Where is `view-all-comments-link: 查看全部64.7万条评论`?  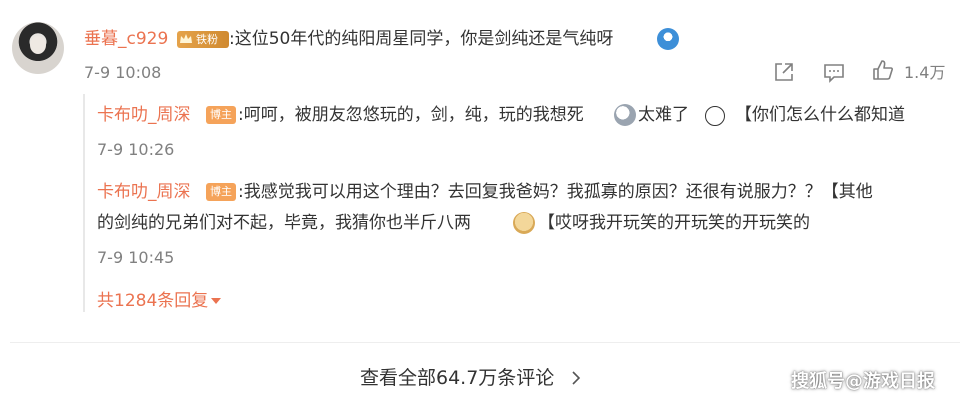
view-all-comments-link: 查看全部64.7万条评论 is located at coordinates (471, 378).